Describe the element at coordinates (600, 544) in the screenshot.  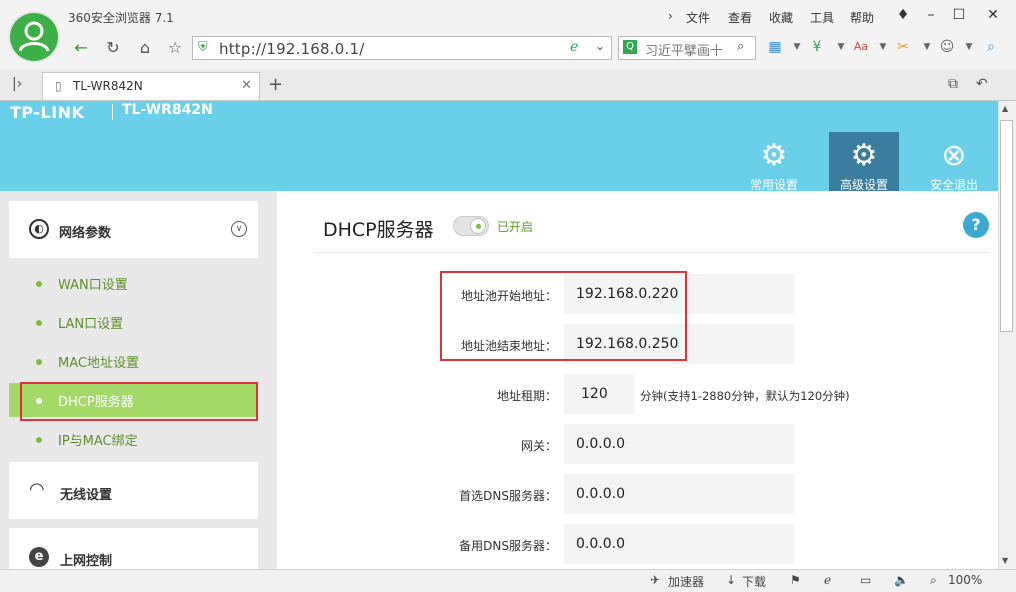
I see `secondary-dns-value: 0.0.0.0` at that location.